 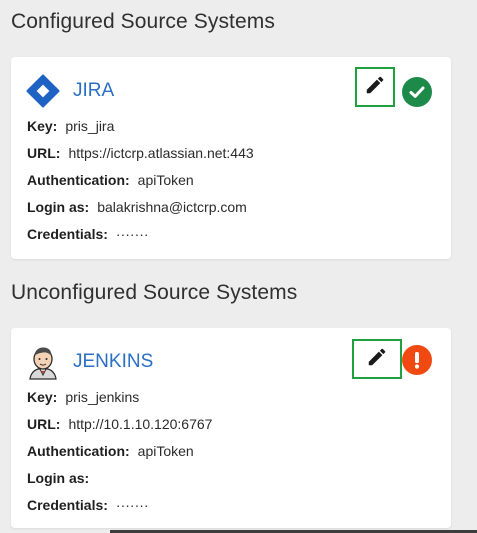 I want to click on jenkins-key-row: Key: pris_jenkins, so click(x=119, y=396).